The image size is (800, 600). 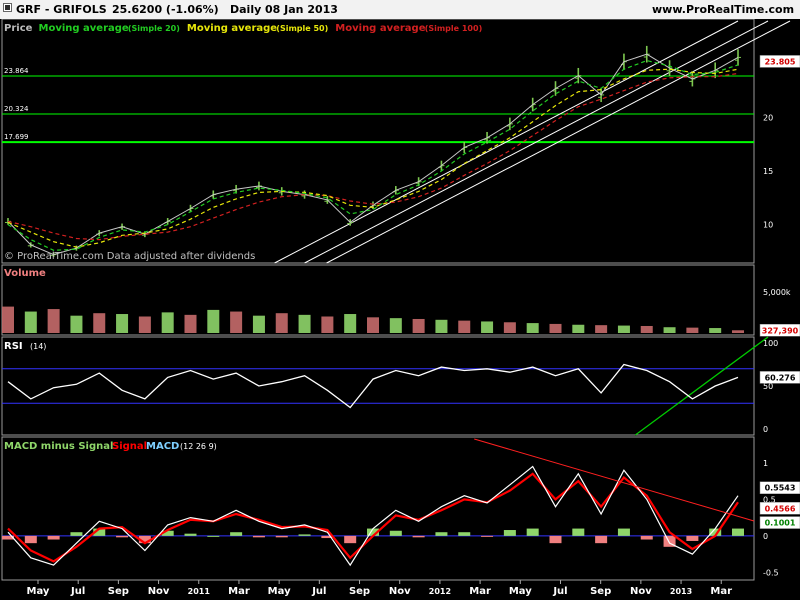 I want to click on rsi-last-value: 60.276, so click(x=780, y=377).